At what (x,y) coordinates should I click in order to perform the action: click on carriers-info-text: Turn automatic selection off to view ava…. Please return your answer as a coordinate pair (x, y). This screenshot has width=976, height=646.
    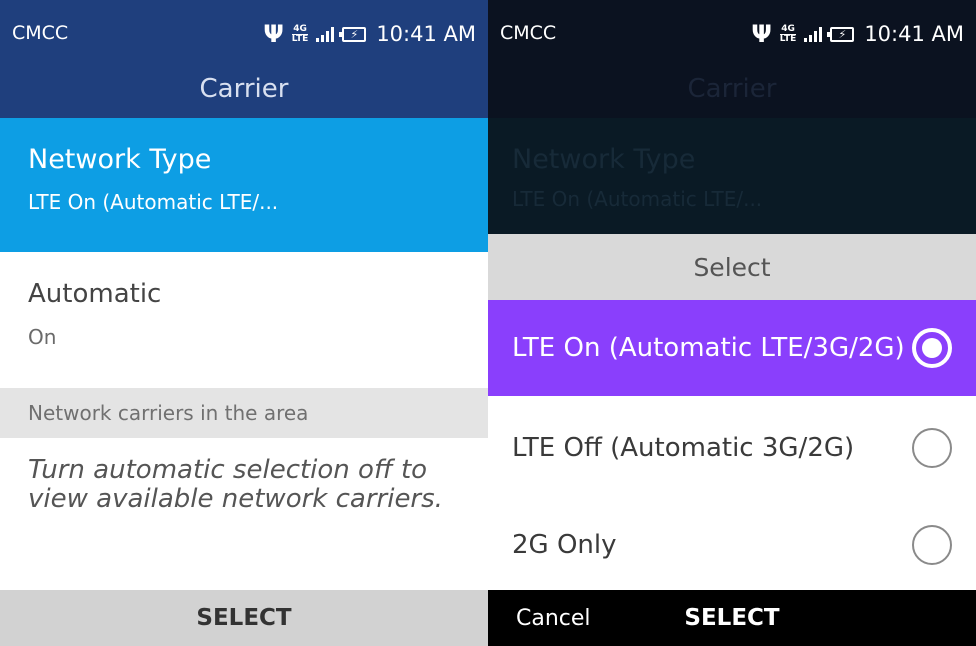
    Looking at the image, I should click on (235, 484).